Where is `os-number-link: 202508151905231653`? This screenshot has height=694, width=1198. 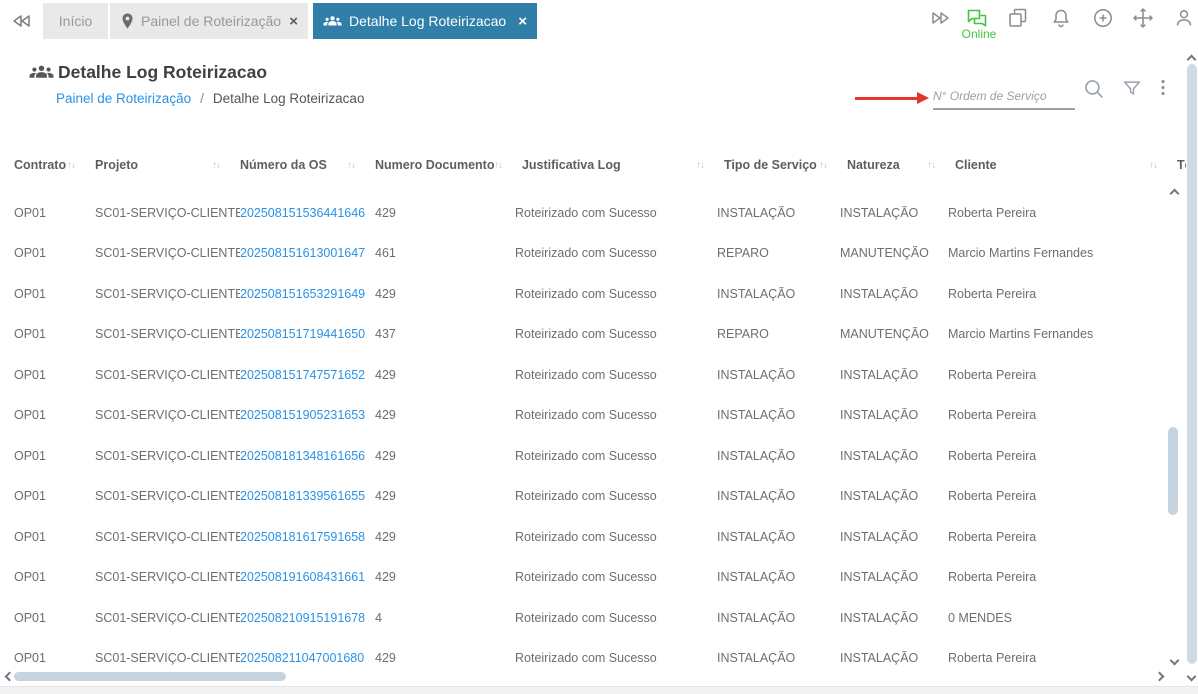 os-number-link: 202508151905231653 is located at coordinates (307, 415).